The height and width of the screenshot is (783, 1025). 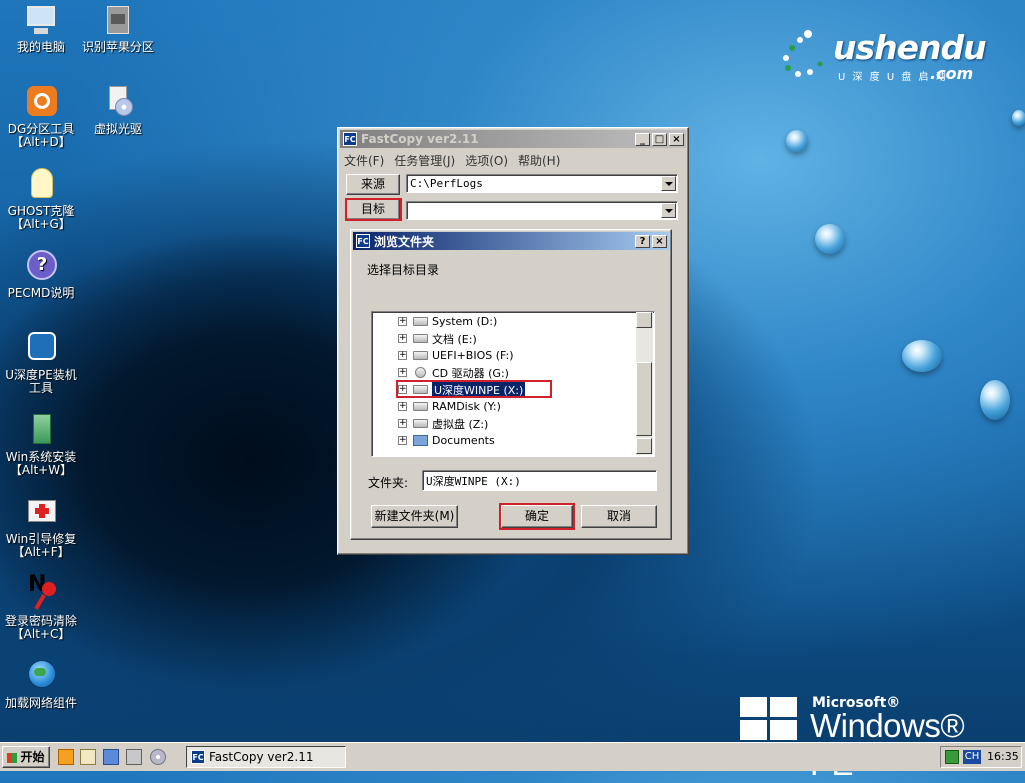 What do you see at coordinates (455, 355) in the screenshot?
I see `tree-item-uefi-f: + UEFI+BIOS (F:)` at bounding box center [455, 355].